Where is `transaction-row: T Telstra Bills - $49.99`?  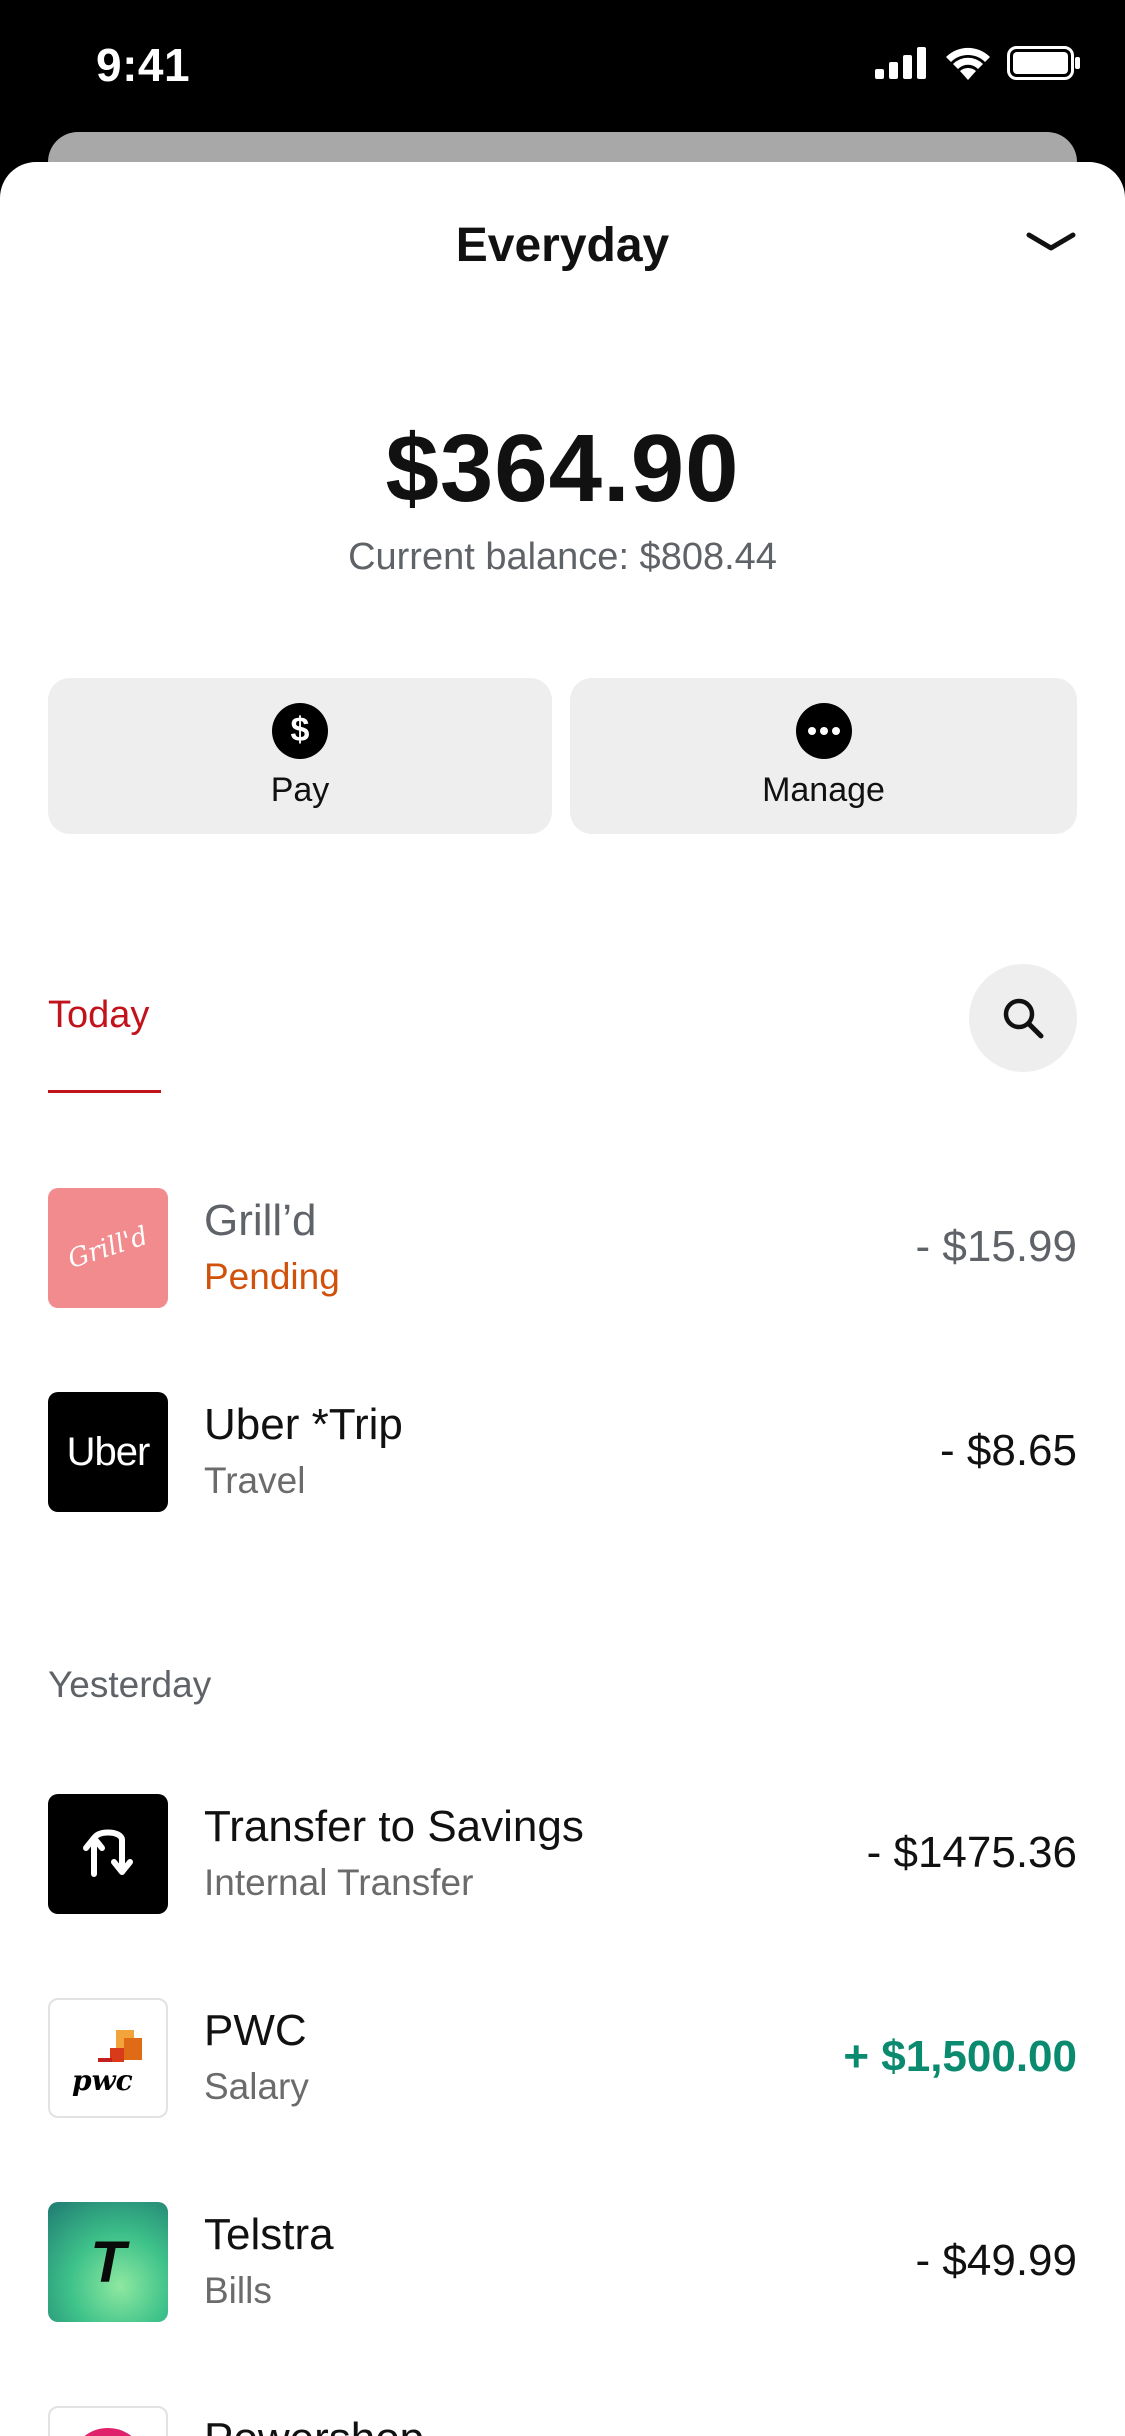
transaction-row: T Telstra Bills - $49.99 is located at coordinates (562, 2262).